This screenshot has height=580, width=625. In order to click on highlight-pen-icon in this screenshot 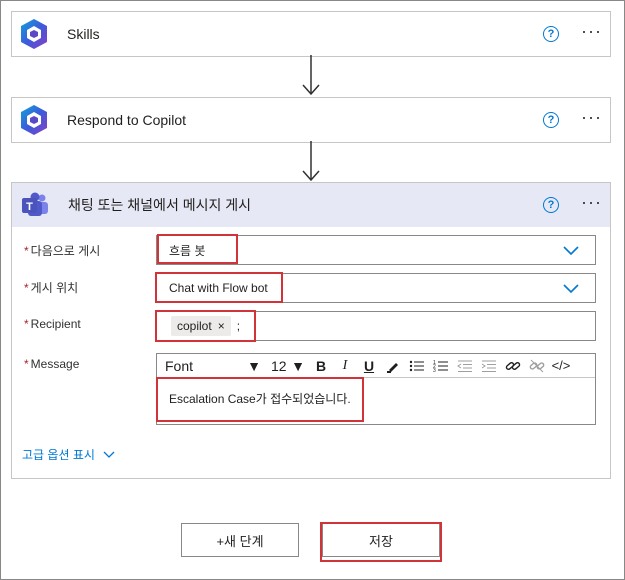, I will do `click(393, 366)`.